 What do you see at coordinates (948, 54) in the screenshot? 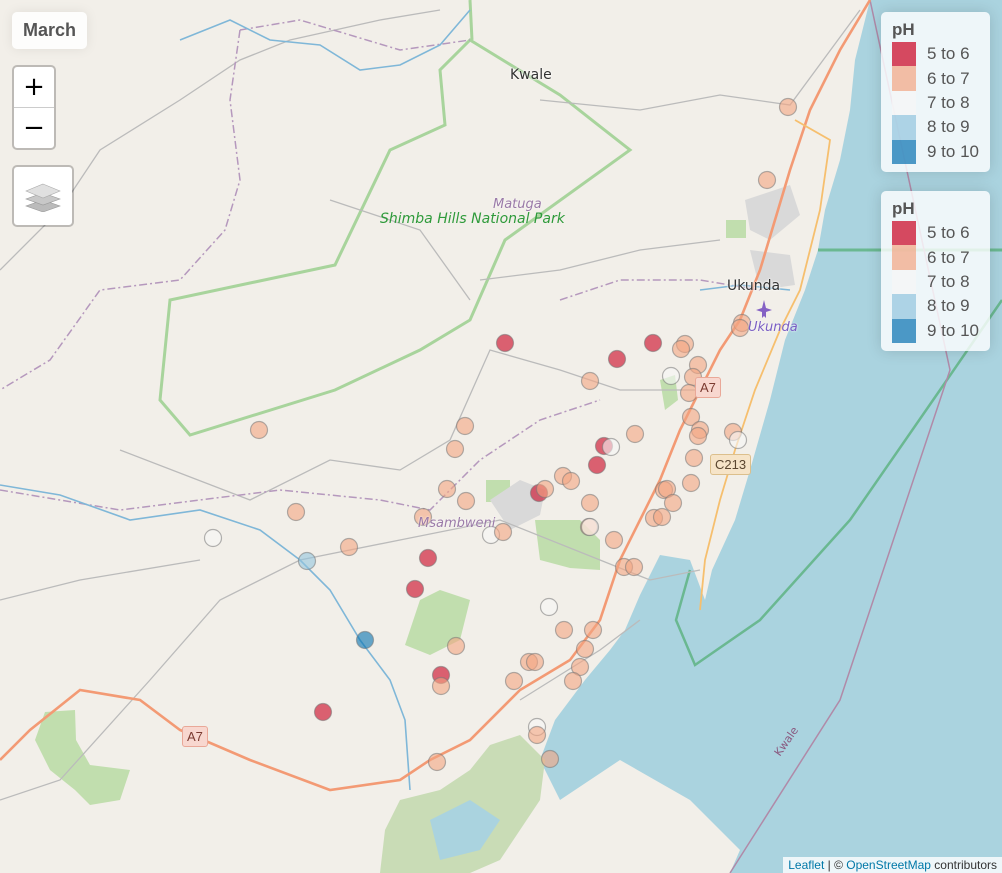
I see `legend-label: 5 to 6` at bounding box center [948, 54].